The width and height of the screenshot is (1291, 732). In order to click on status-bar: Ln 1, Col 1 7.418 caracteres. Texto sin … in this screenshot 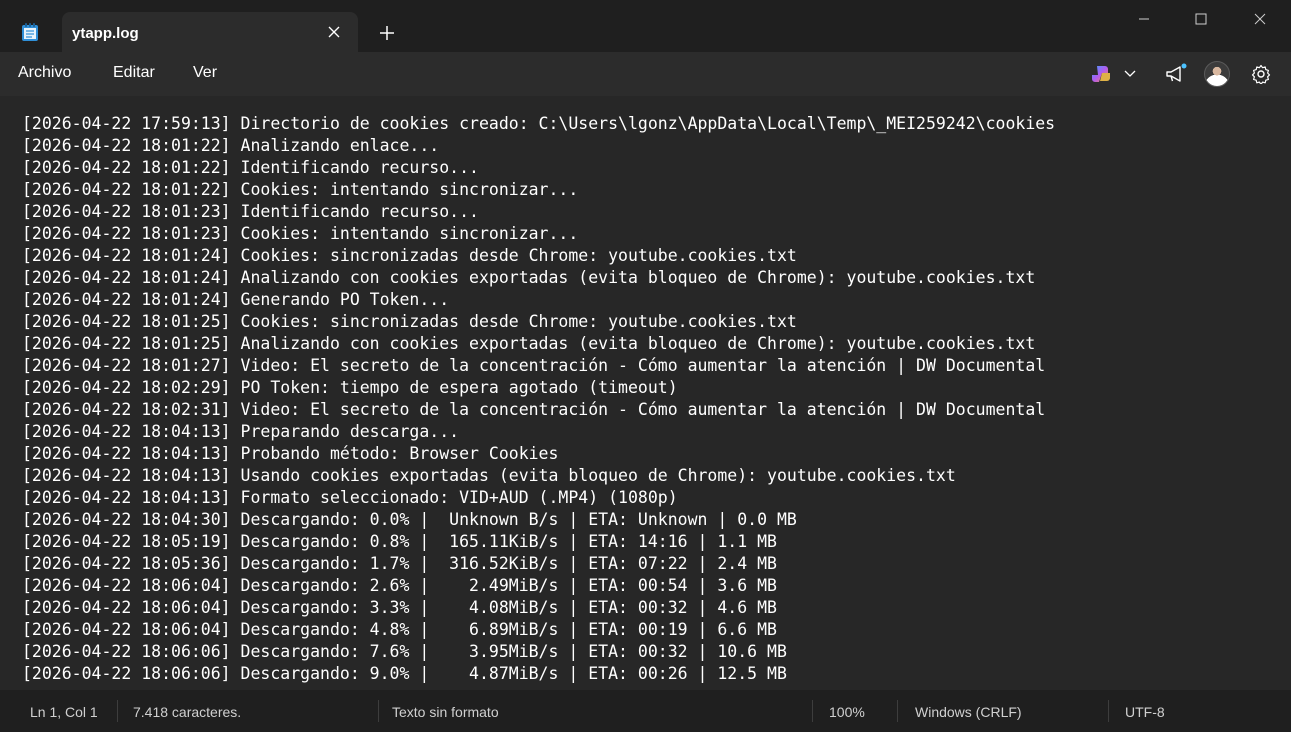, I will do `click(645, 711)`.